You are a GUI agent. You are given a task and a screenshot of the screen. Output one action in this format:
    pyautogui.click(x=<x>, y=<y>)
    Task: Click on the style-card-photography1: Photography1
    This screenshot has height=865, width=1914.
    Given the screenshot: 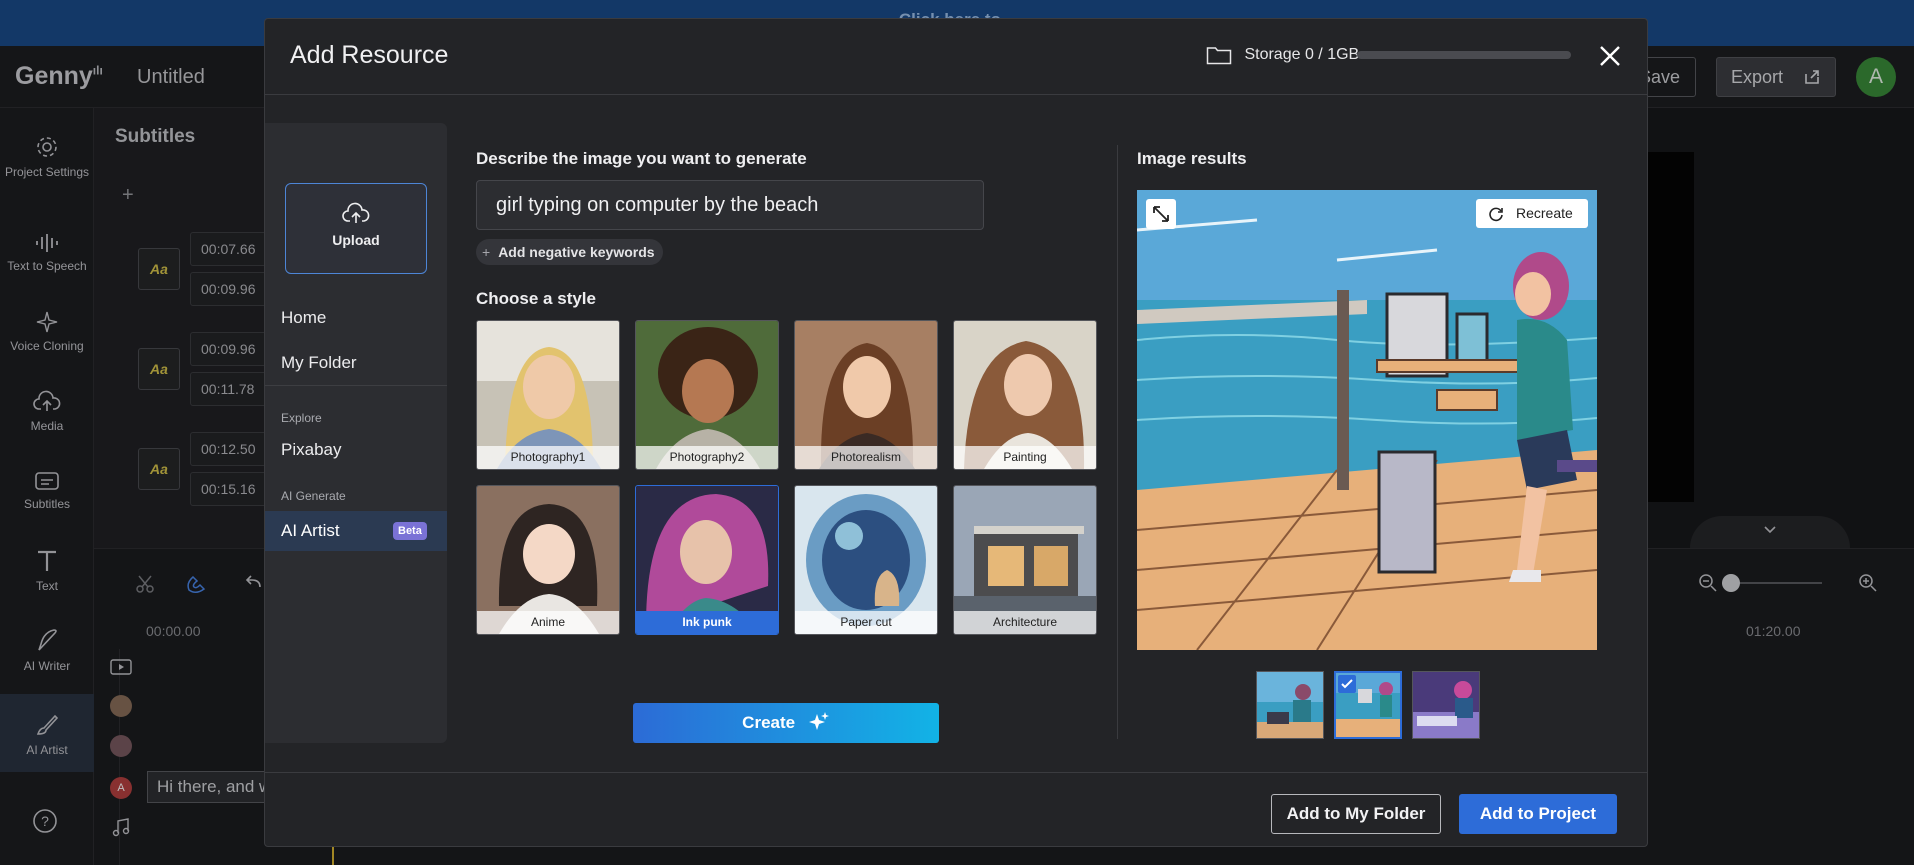 What is the action you would take?
    pyautogui.click(x=548, y=395)
    